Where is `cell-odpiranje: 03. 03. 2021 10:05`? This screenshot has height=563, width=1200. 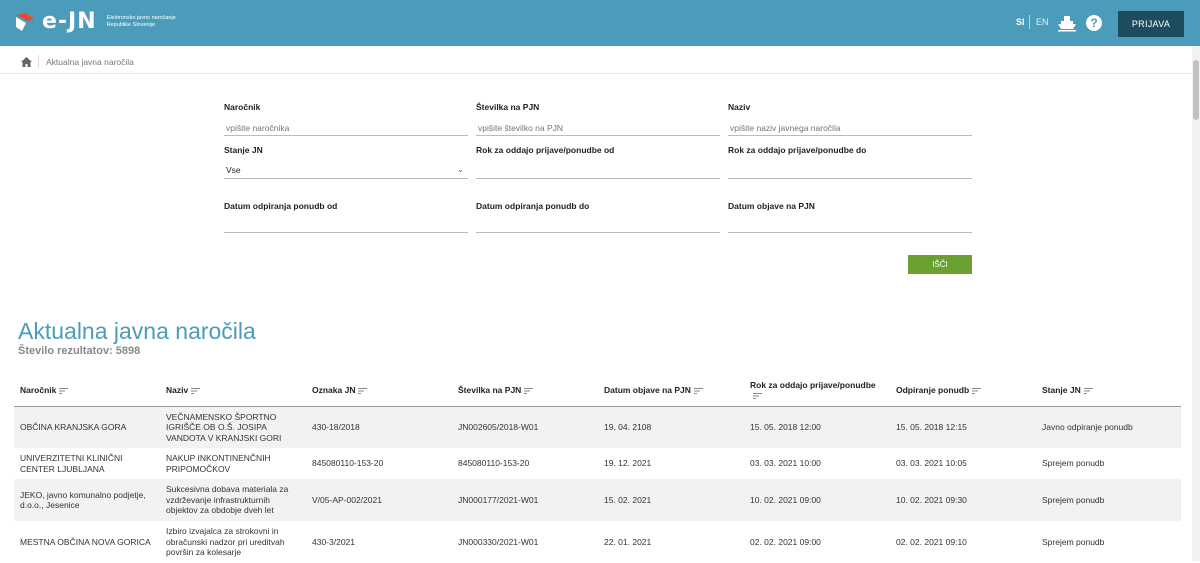 cell-odpiranje: 03. 03. 2021 10:05 is located at coordinates (931, 463).